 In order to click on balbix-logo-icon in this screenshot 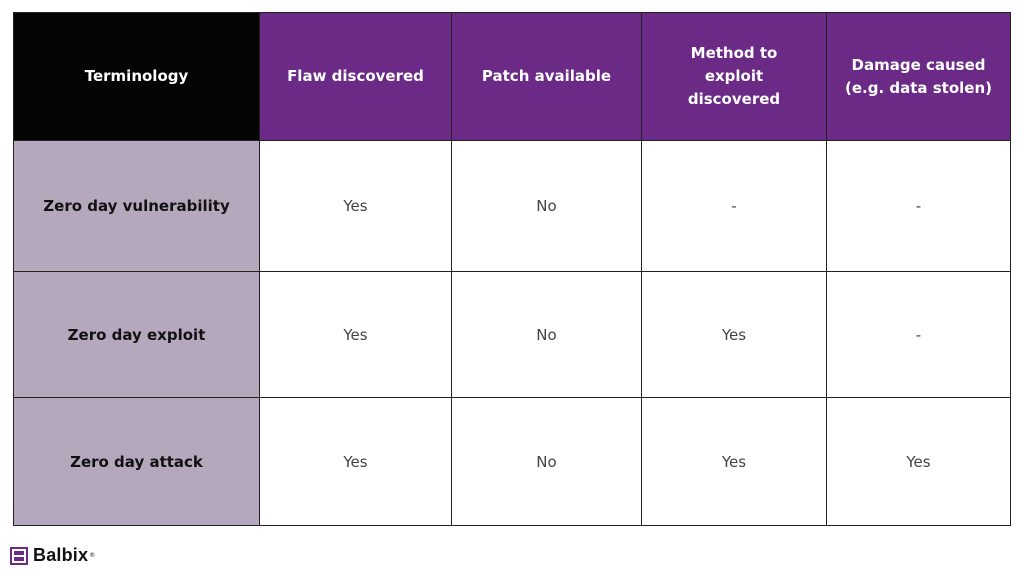, I will do `click(19, 555)`.